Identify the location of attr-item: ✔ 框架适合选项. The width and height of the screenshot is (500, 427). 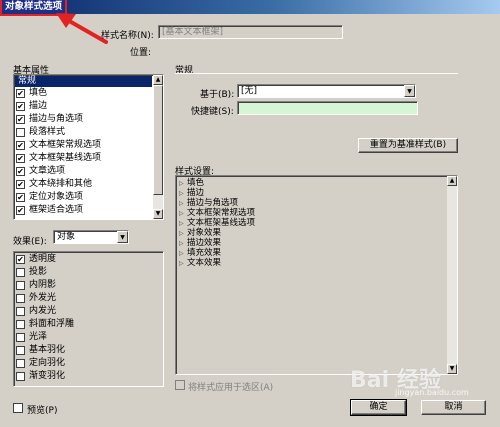
(83, 210).